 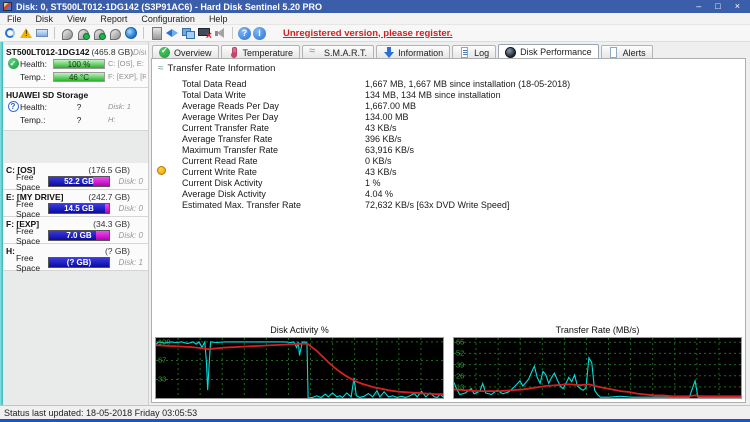 I want to click on disk-name: ST500LT012-1DG142, so click(x=48, y=52).